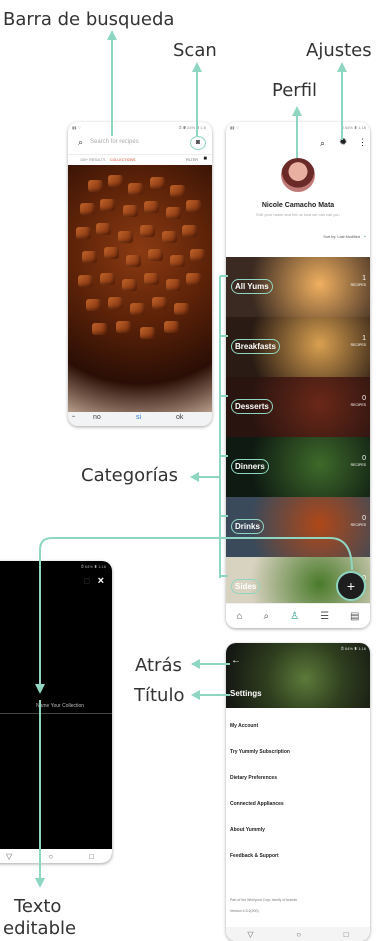 Image resolution: width=387 pixels, height=941 pixels. I want to click on connector-add-collection, so click(196, 613).